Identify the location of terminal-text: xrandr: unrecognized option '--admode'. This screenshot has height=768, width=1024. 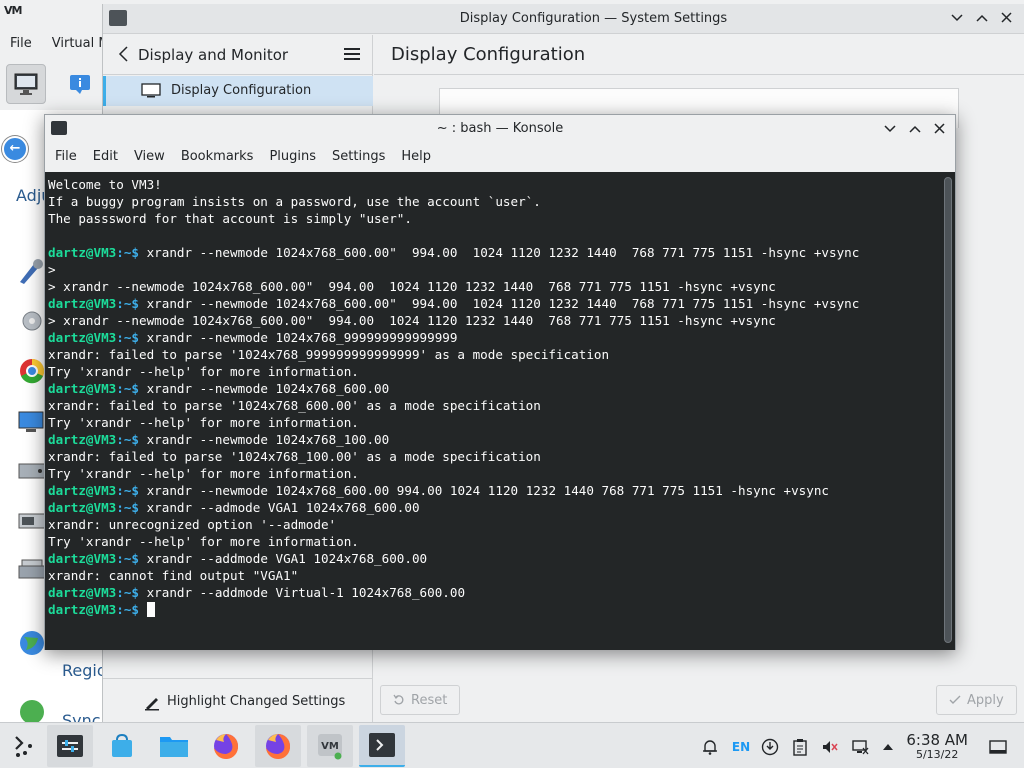
(192, 524).